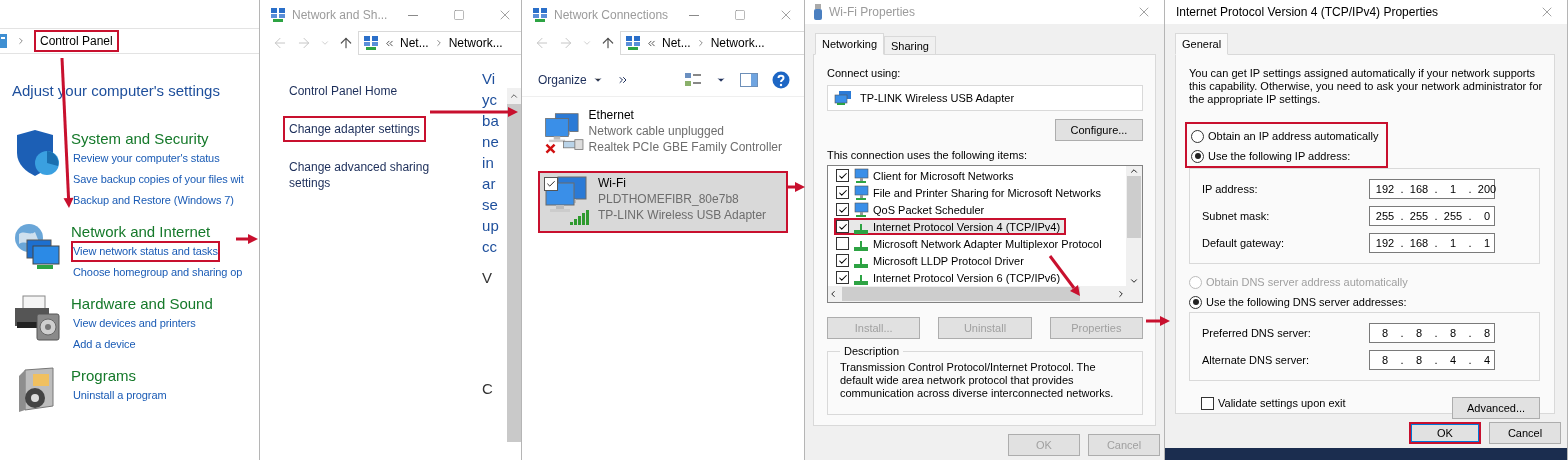 Image resolution: width=1568 pixels, height=460 pixels. Describe the element at coordinates (1279, 156) in the screenshot. I see `option-label: Use the following IP address:` at that location.